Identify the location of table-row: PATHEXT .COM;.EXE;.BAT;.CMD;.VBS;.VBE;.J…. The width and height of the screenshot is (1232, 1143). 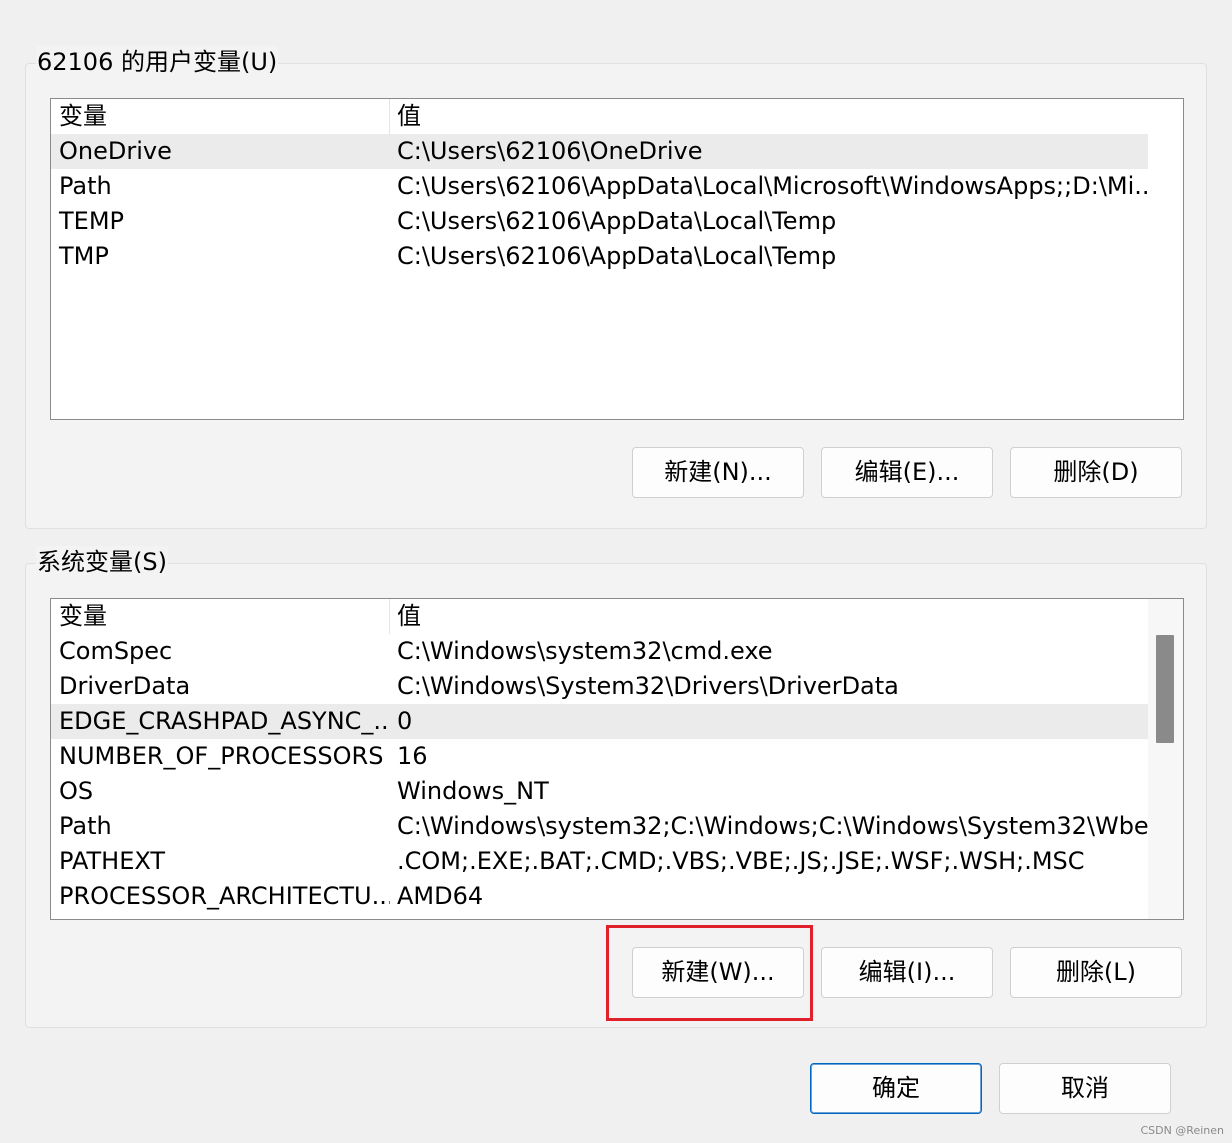
(599, 861).